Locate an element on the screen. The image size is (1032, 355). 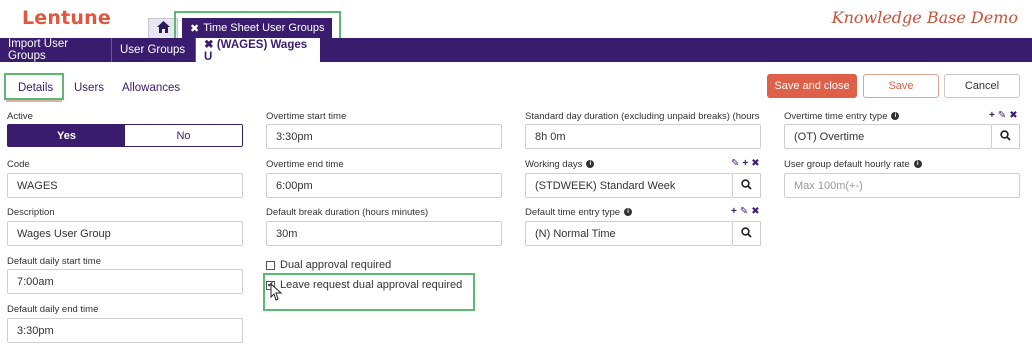
standard-day-field: 8h 0m is located at coordinates (643, 136).